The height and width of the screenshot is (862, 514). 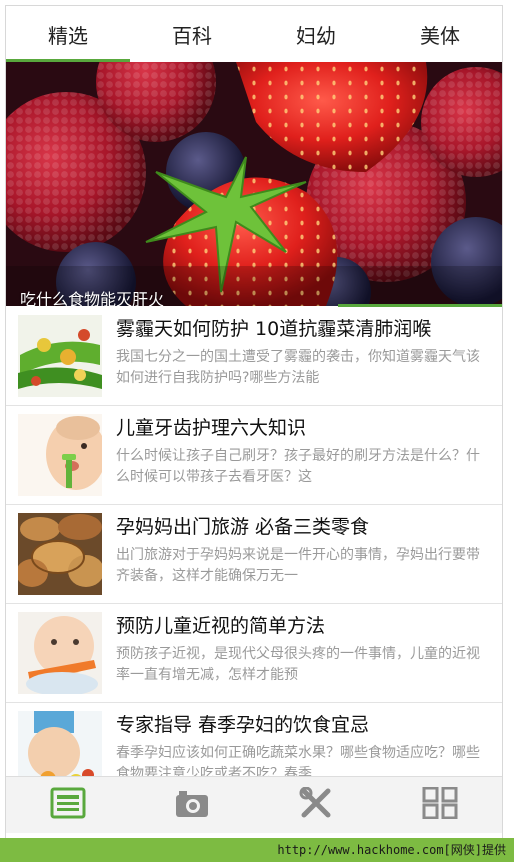 What do you see at coordinates (257, 850) in the screenshot?
I see `watermark-bar: http://www.hackhome.com[网侠]提供` at bounding box center [257, 850].